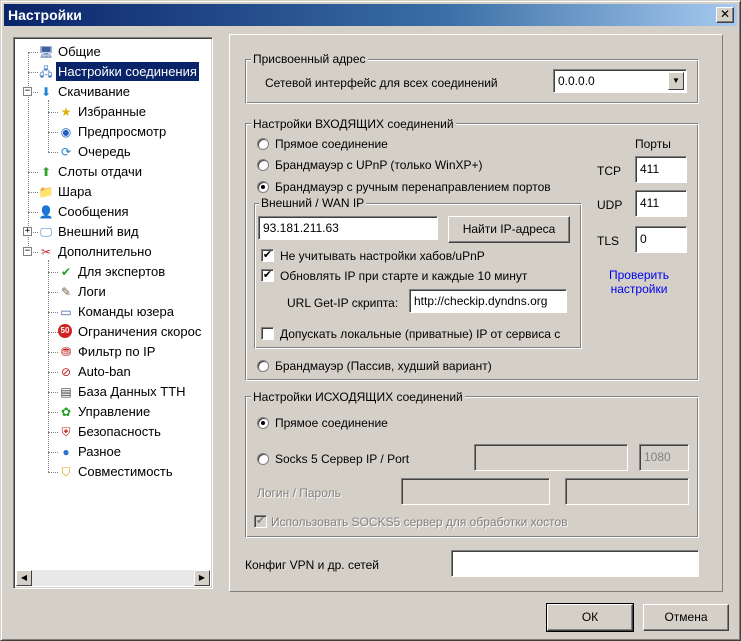 This screenshot has height=641, width=741. Describe the element at coordinates (46, 172) in the screenshot. I see `upload-slots-icon: ⬆` at that location.